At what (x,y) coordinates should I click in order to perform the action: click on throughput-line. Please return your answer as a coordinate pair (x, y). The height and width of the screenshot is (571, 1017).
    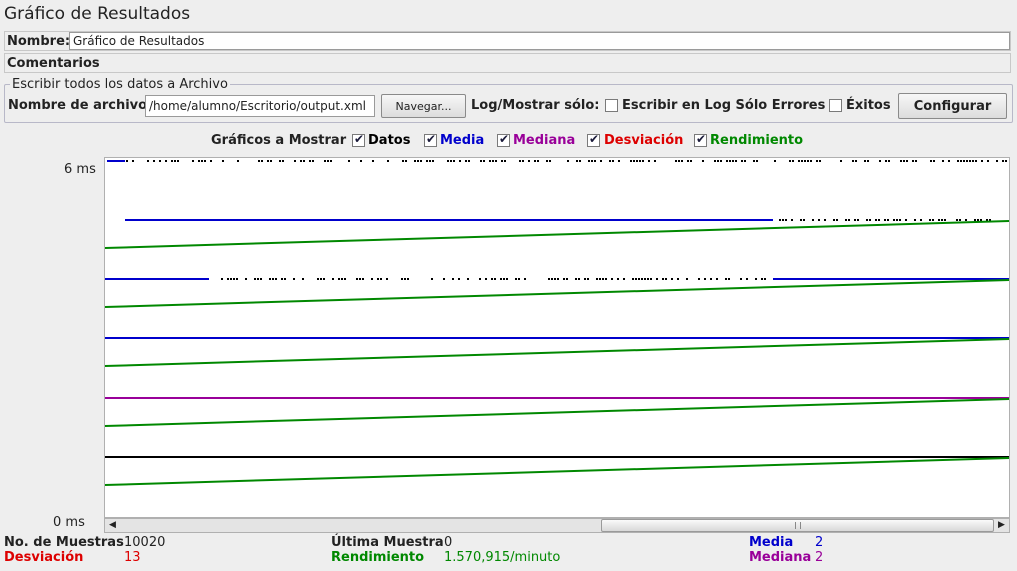
    Looking at the image, I should click on (557, 352).